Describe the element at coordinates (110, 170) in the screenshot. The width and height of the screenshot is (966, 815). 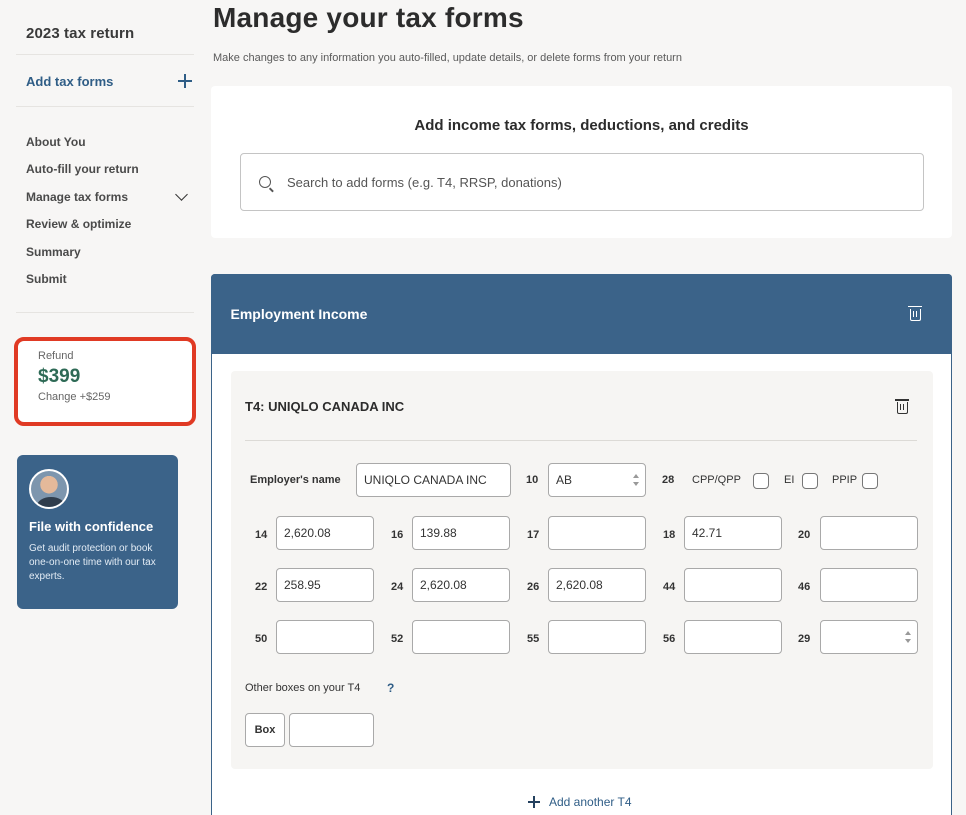
I see `sidebar-item-auto-fill: Auto-fill your return` at that location.